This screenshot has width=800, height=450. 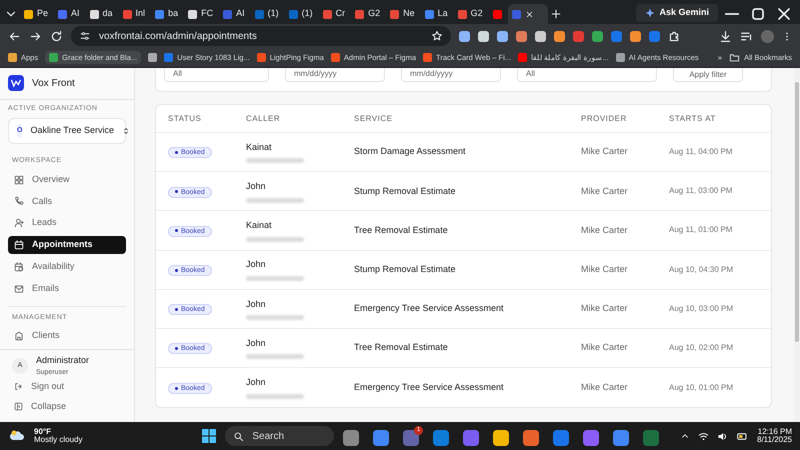 What do you see at coordinates (67, 179) in the screenshot?
I see `sidebar-nav-item: Overview` at bounding box center [67, 179].